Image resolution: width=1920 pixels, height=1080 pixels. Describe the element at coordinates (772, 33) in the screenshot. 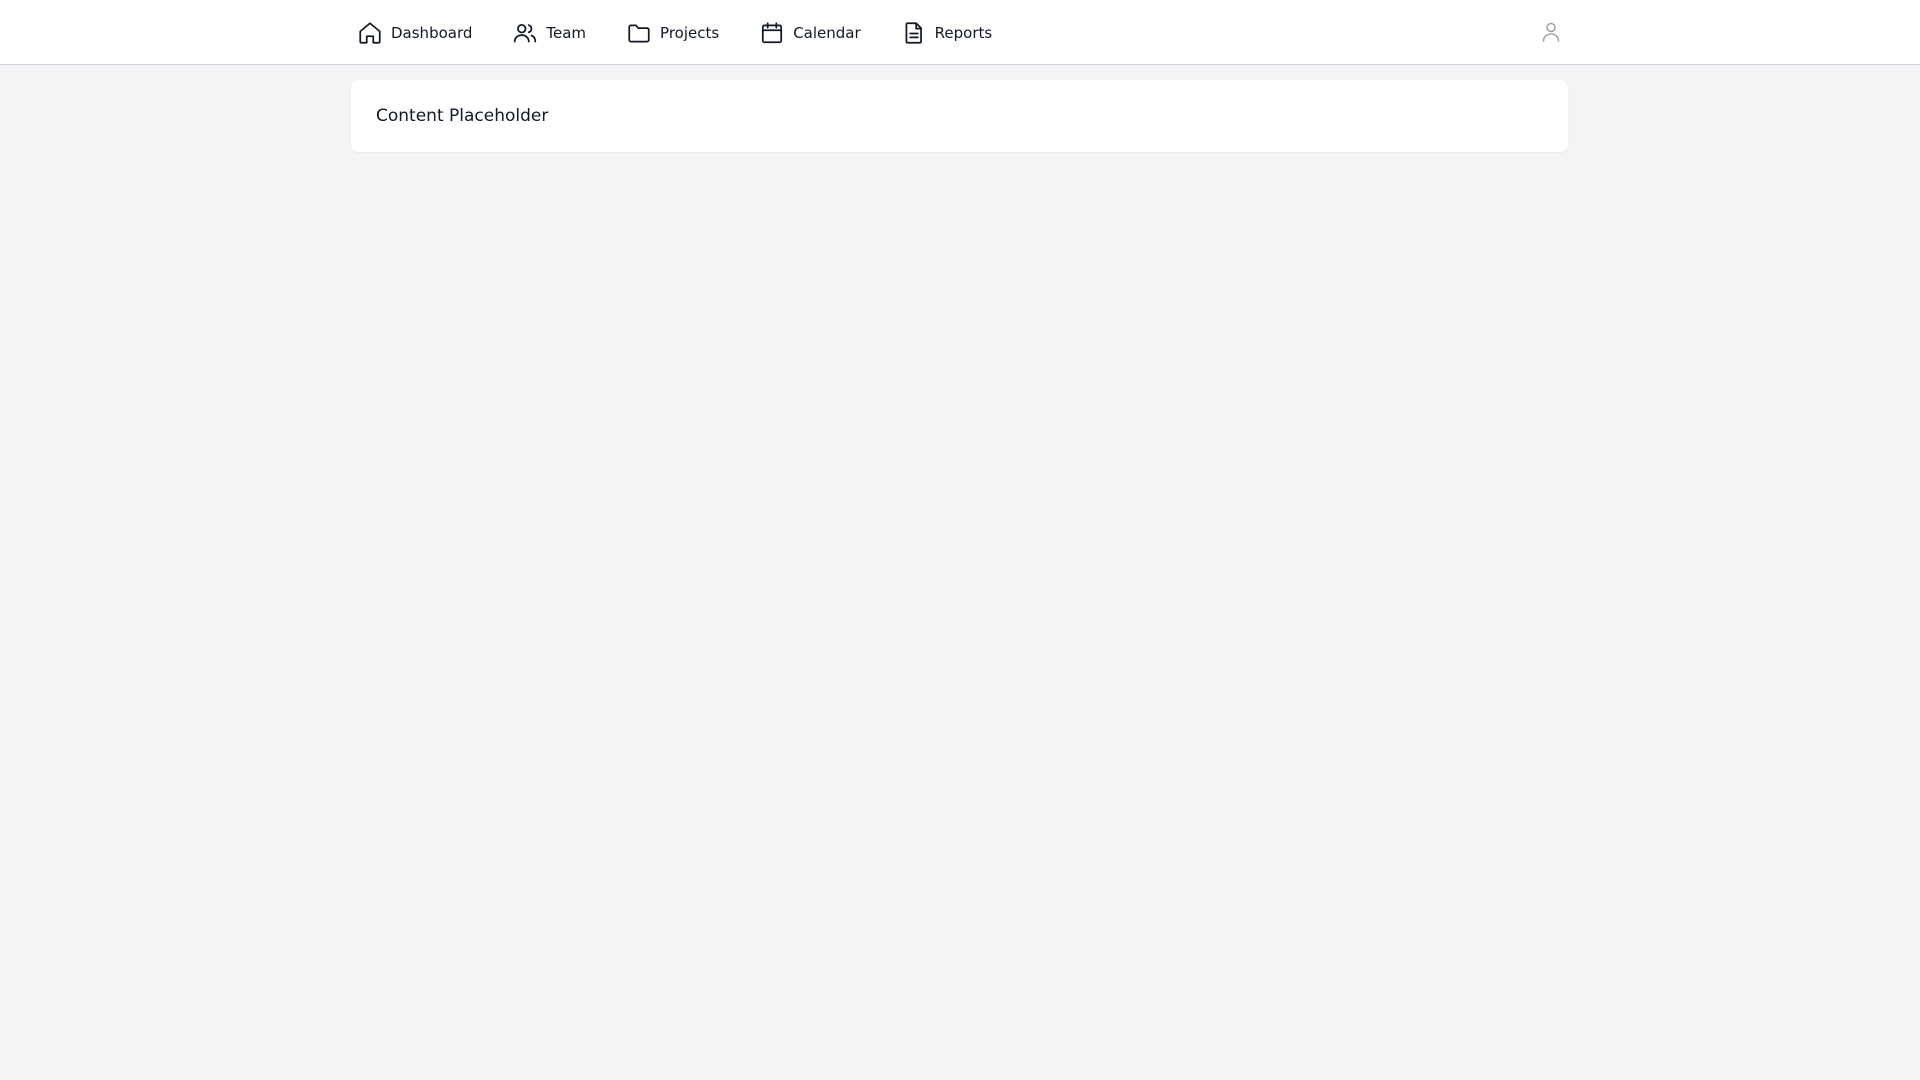

I see `calendar-icon` at that location.